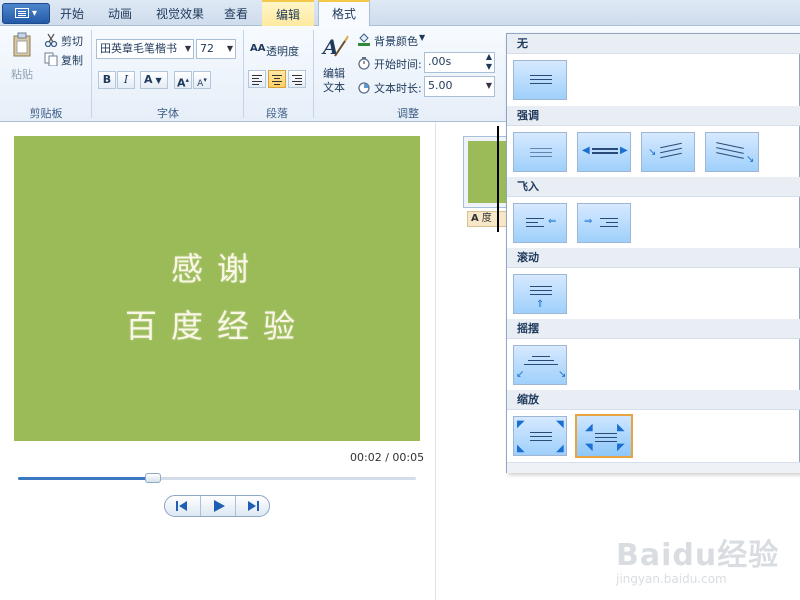 Image resolution: width=800 pixels, height=600 pixels. Describe the element at coordinates (364, 63) in the screenshot. I see `stopwatch-icon` at that location.